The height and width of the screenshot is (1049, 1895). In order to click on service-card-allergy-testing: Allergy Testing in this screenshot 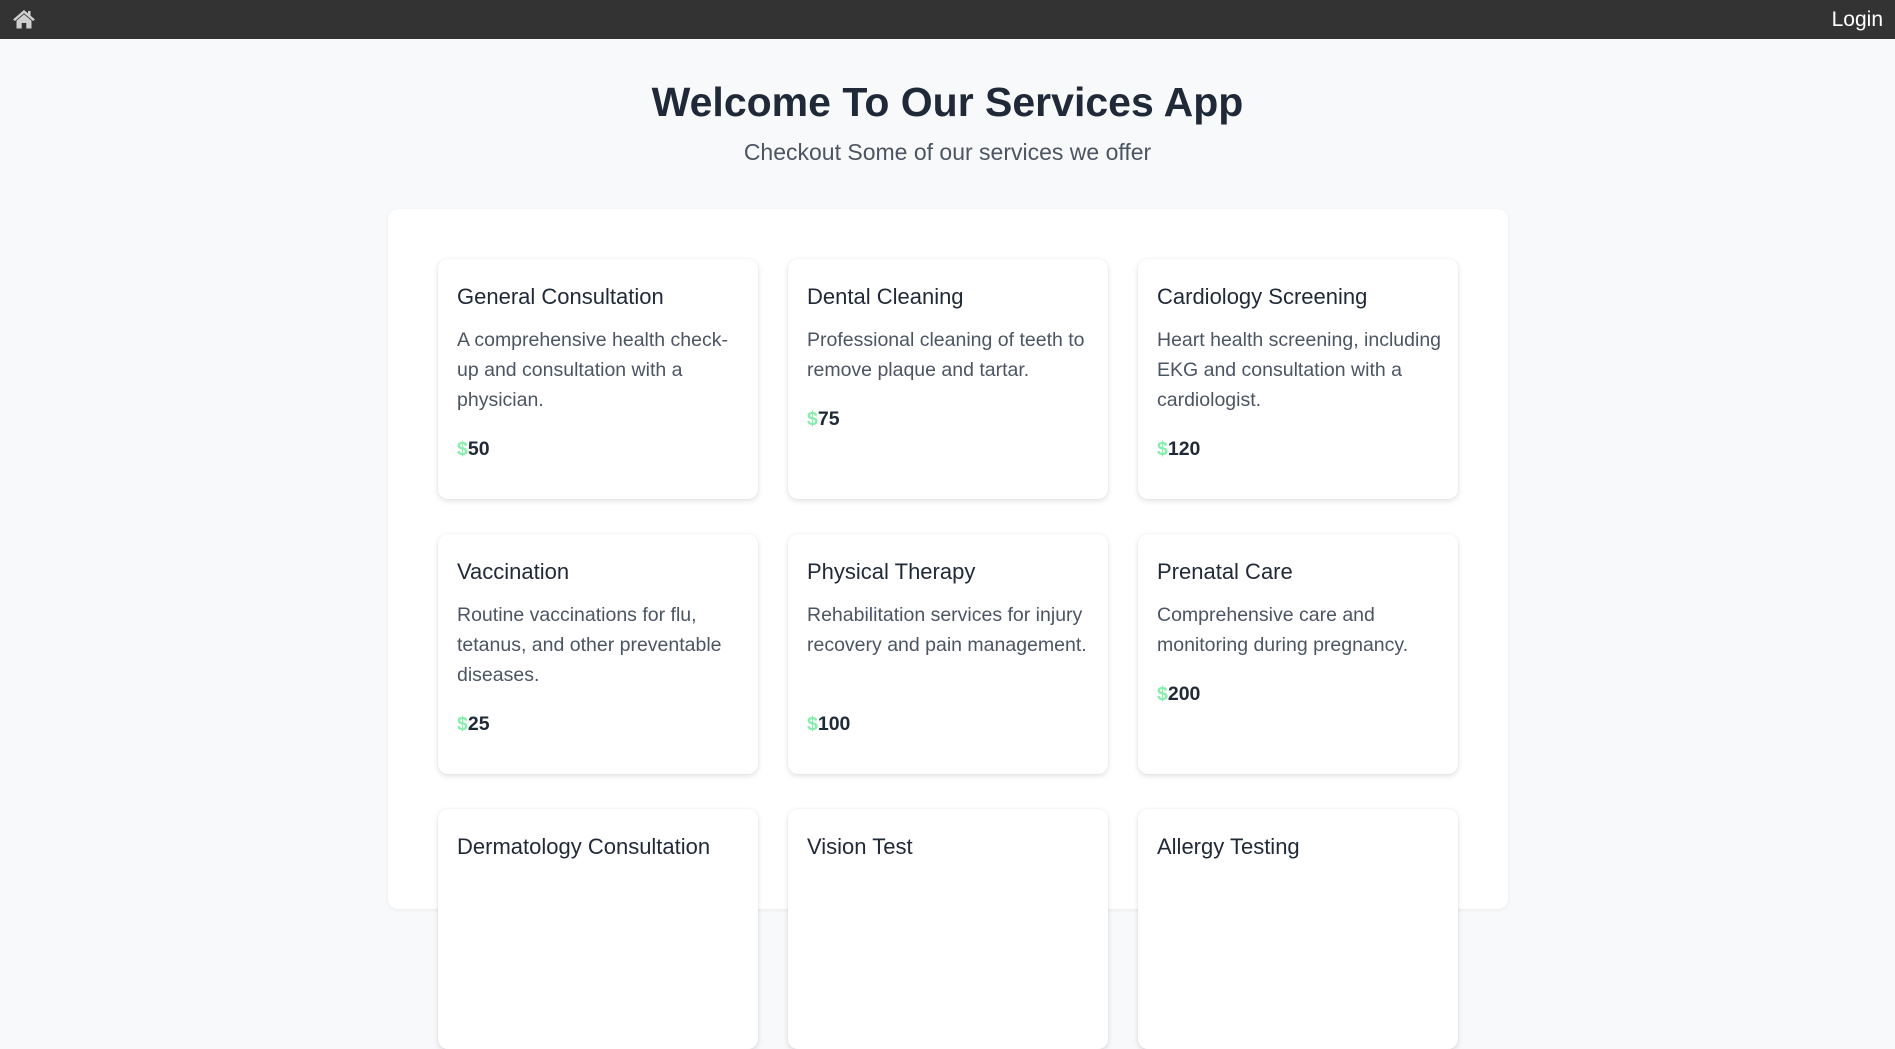, I will do `click(1298, 929)`.